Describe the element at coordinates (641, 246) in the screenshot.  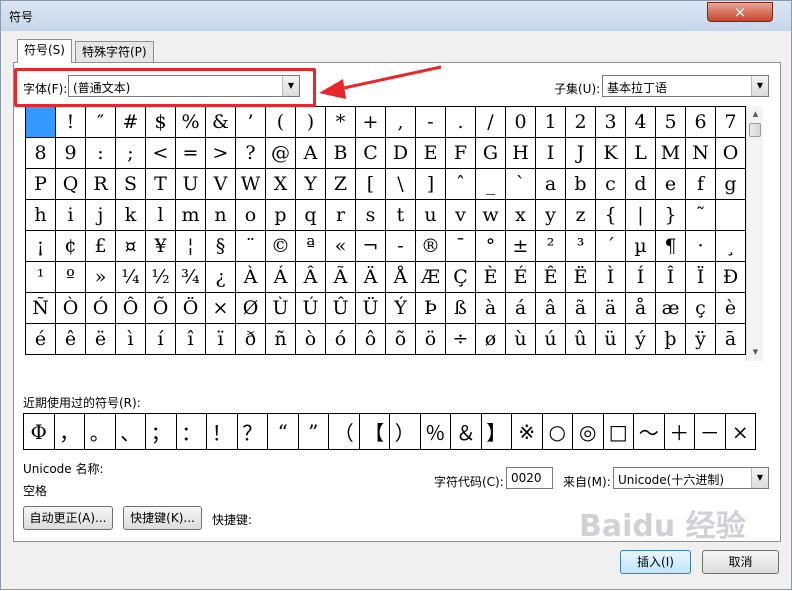
I see `symbol-cell: µ` at that location.